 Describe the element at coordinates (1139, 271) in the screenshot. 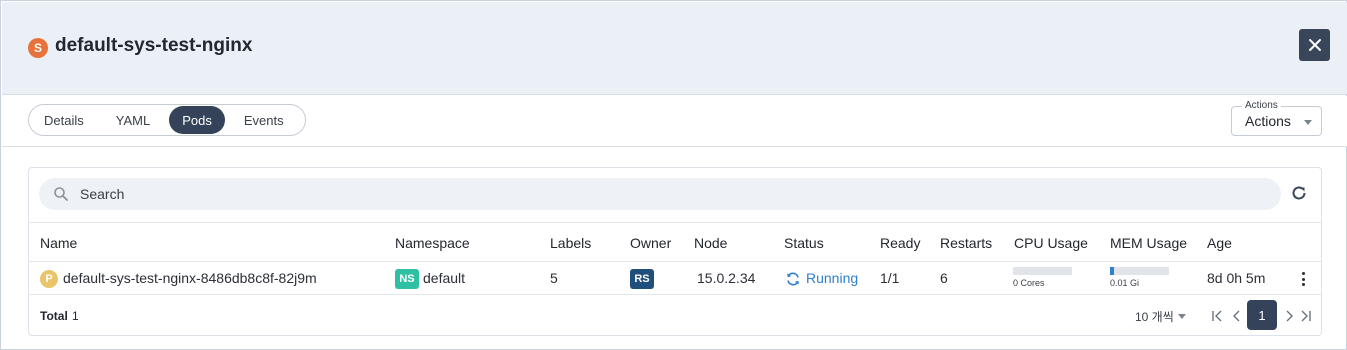

I see `mem-usage-bar` at that location.